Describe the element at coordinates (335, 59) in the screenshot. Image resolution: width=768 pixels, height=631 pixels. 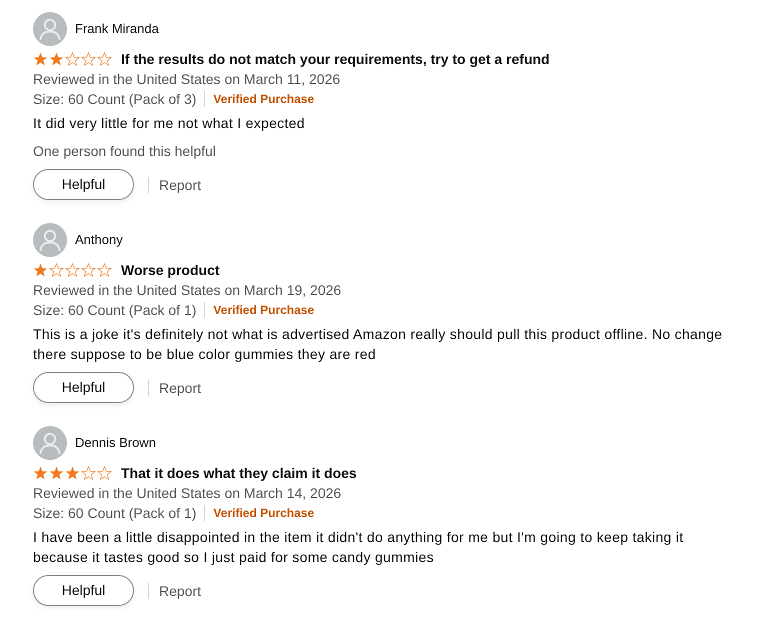
I see `review-title: If the results do not match your requirements, try to get a refund` at that location.